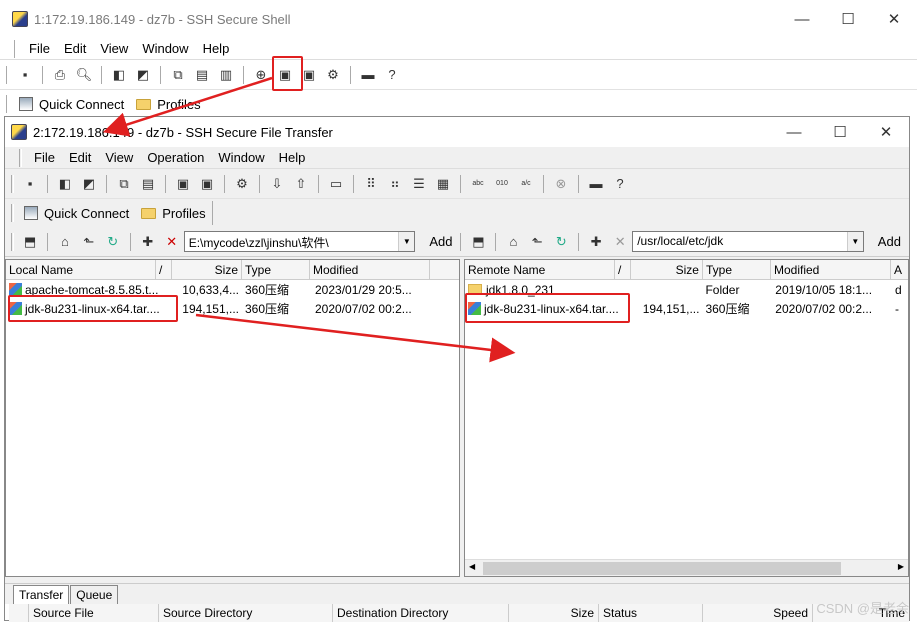 This screenshot has height=622, width=917. What do you see at coordinates (443, 184) in the screenshot?
I see `details-icon: ▦` at bounding box center [443, 184].